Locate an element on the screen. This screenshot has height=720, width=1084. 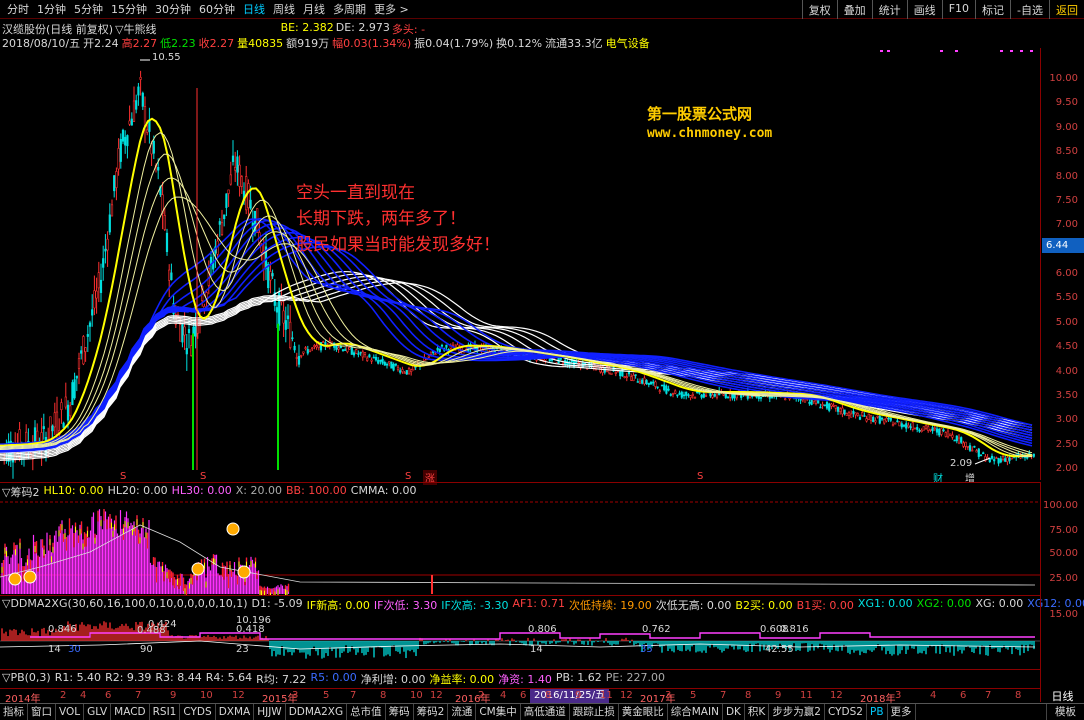
pb-item: R均: 7.22 is located at coordinates (281, 679).